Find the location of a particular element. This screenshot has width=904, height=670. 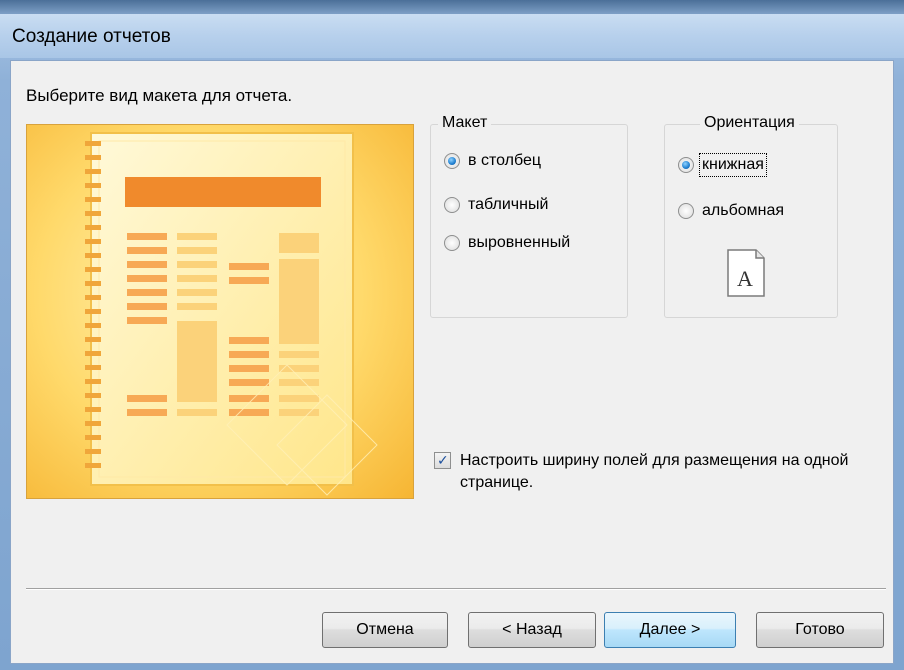

layout-option-justified: выровненный is located at coordinates (507, 243).